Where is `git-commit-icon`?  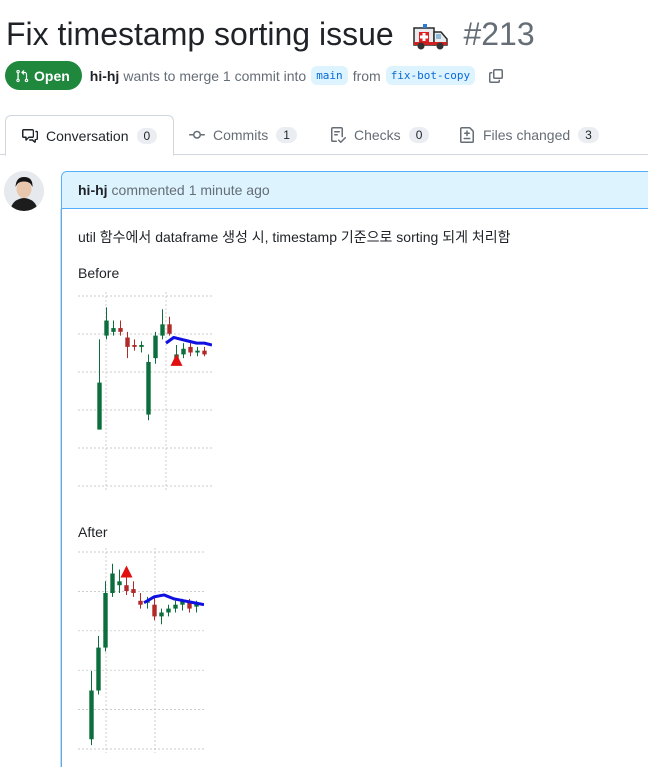 git-commit-icon is located at coordinates (197, 134).